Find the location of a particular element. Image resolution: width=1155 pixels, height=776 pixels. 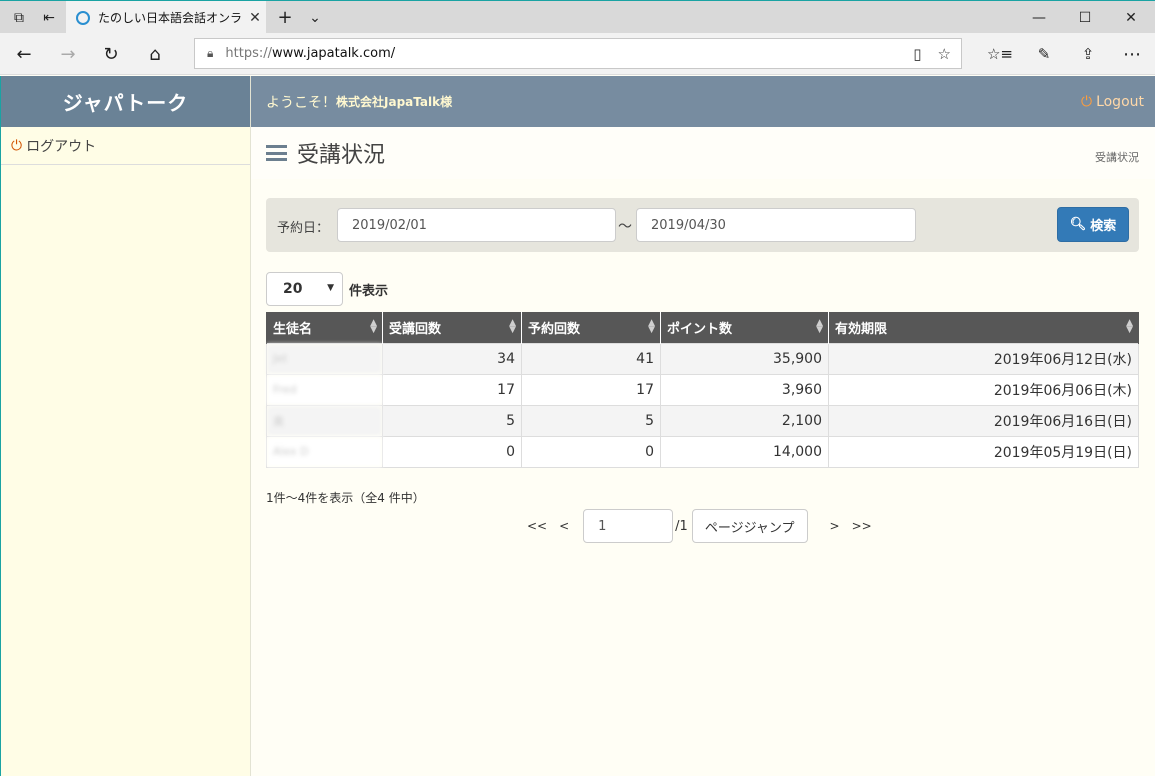

close-tab-icon: ✕ is located at coordinates (255, 18).